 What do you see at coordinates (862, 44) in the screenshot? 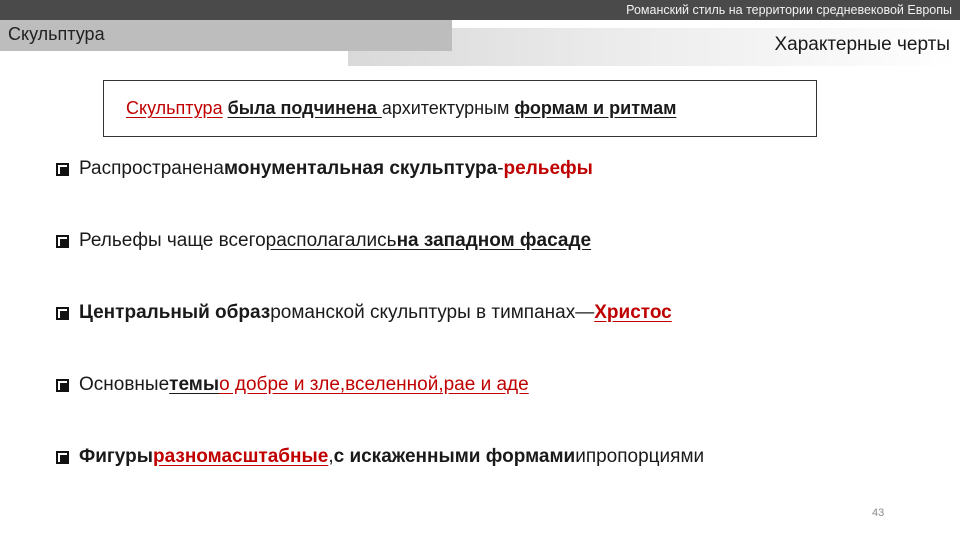
I see `slide-heading: Характерные черты` at bounding box center [862, 44].